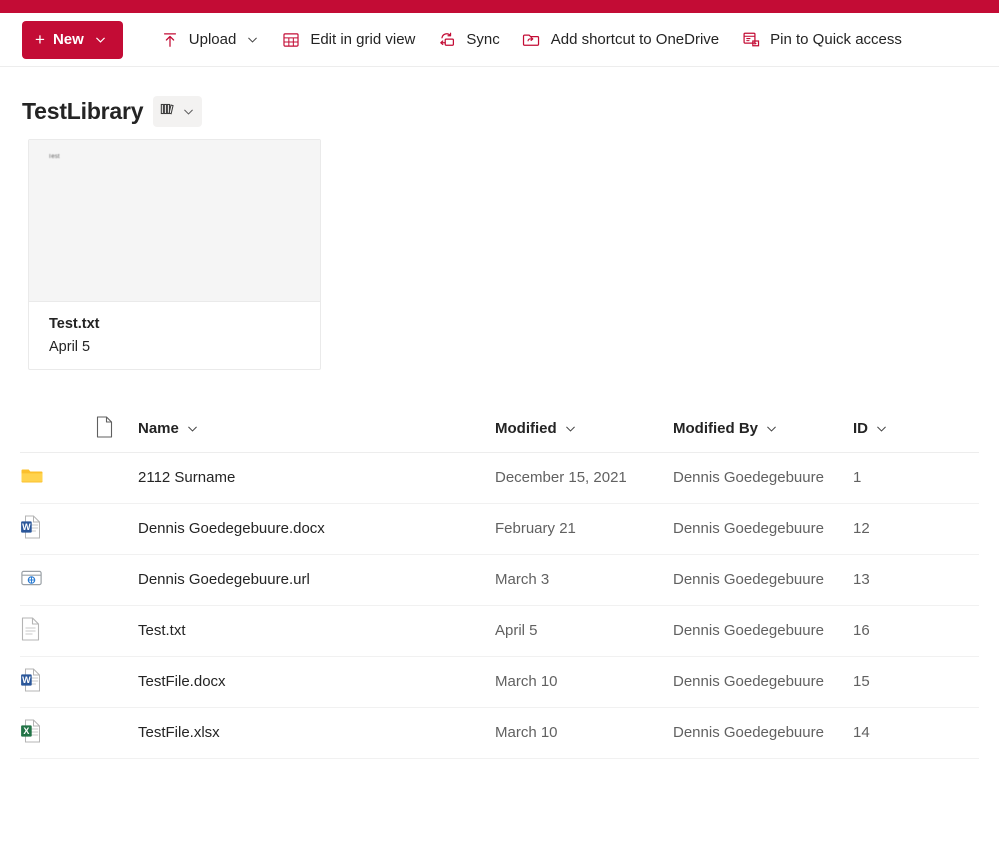 The image size is (999, 861). I want to click on table-row: Test.txt April 5 Dennis Goedegebuure 16, so click(499, 630).